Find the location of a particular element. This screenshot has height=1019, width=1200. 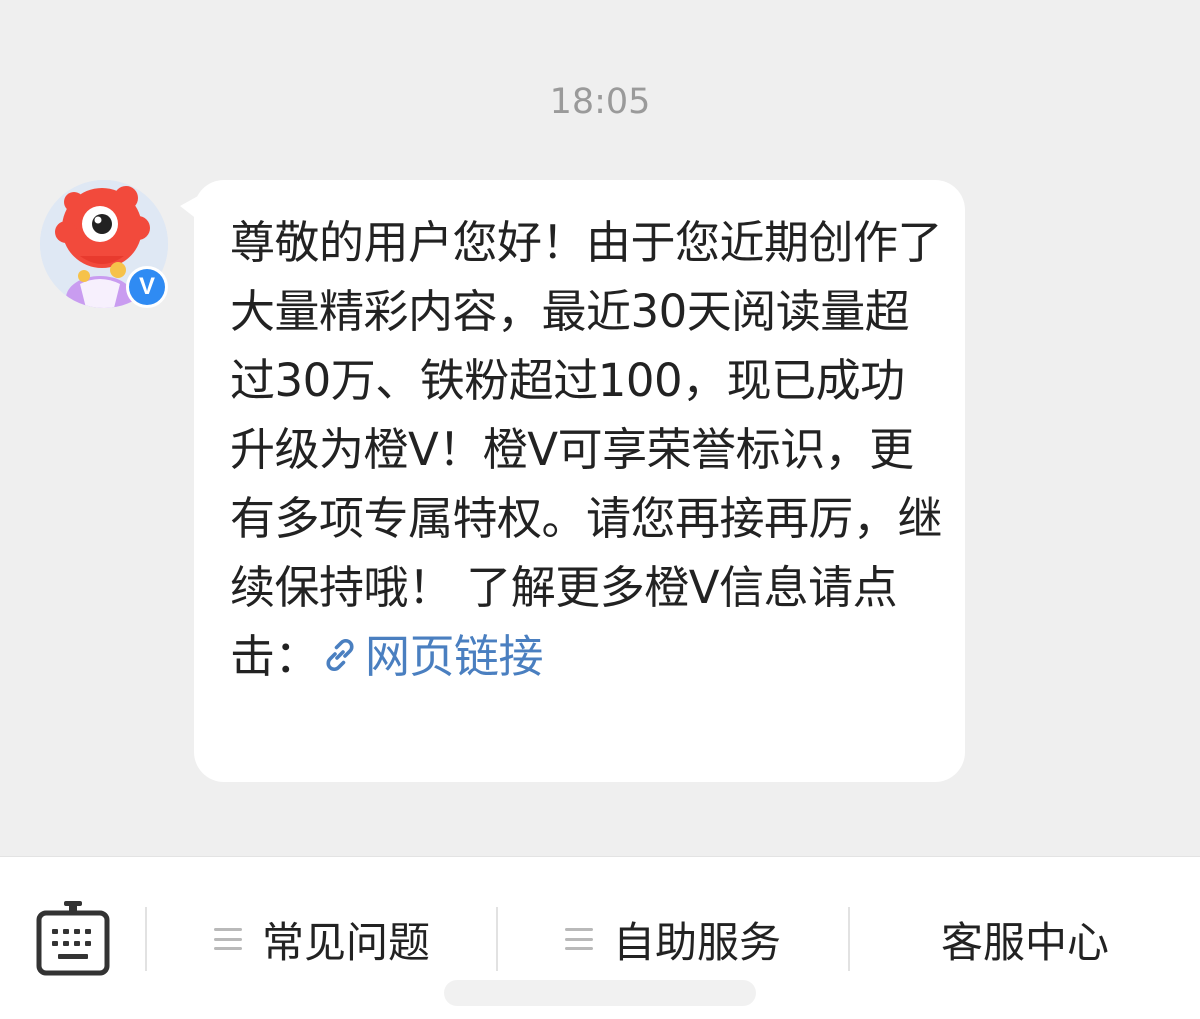

web-link: 网页链接 is located at coordinates (431, 656).